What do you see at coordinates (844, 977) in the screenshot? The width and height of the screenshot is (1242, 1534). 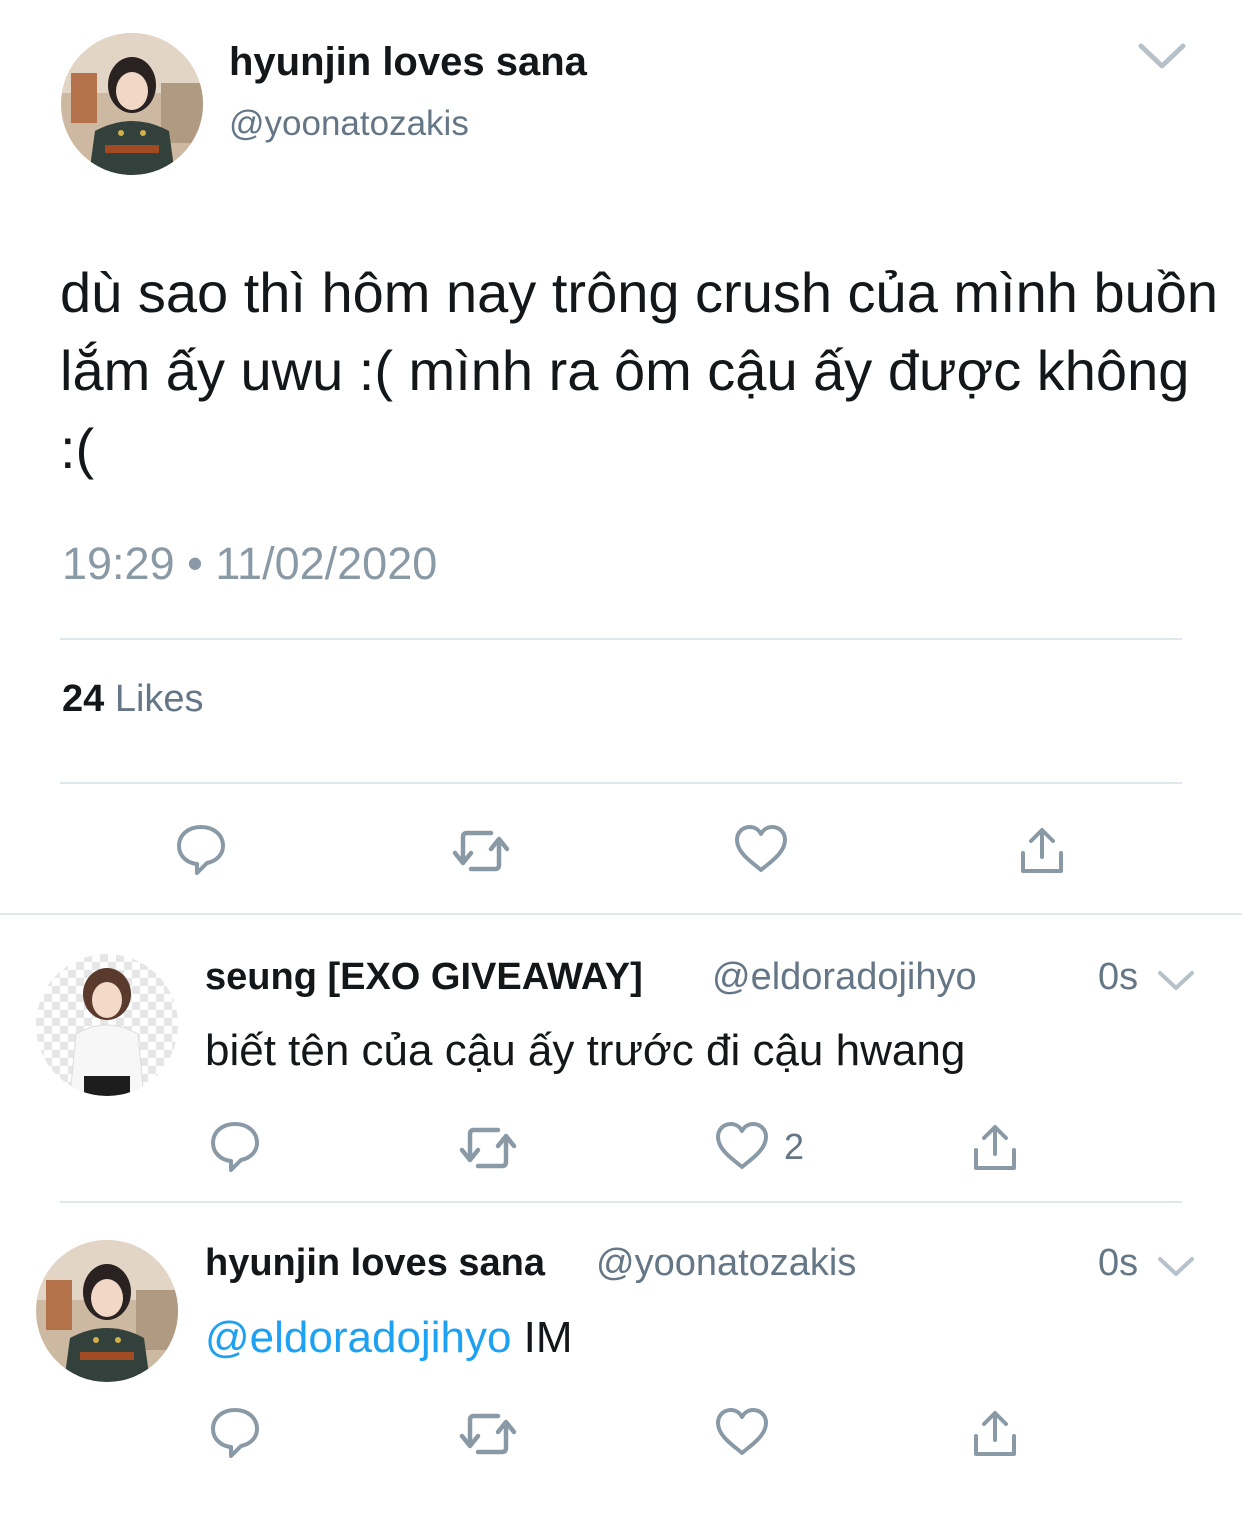 I see `reply-author-handle: @eldoradojihyo` at bounding box center [844, 977].